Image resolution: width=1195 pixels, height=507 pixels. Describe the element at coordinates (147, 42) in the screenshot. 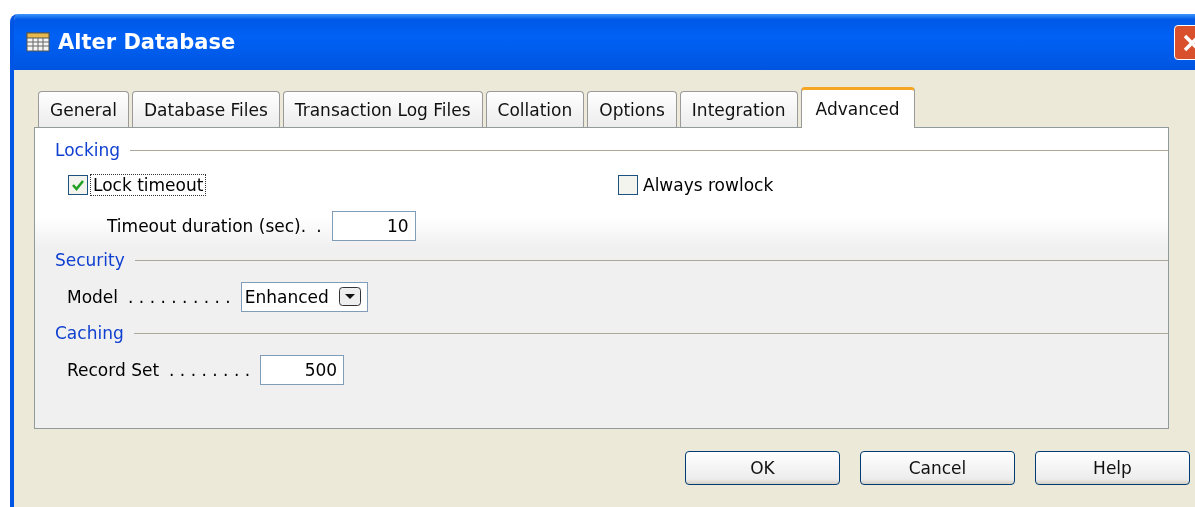

I see `window-title: Alter Database` at that location.